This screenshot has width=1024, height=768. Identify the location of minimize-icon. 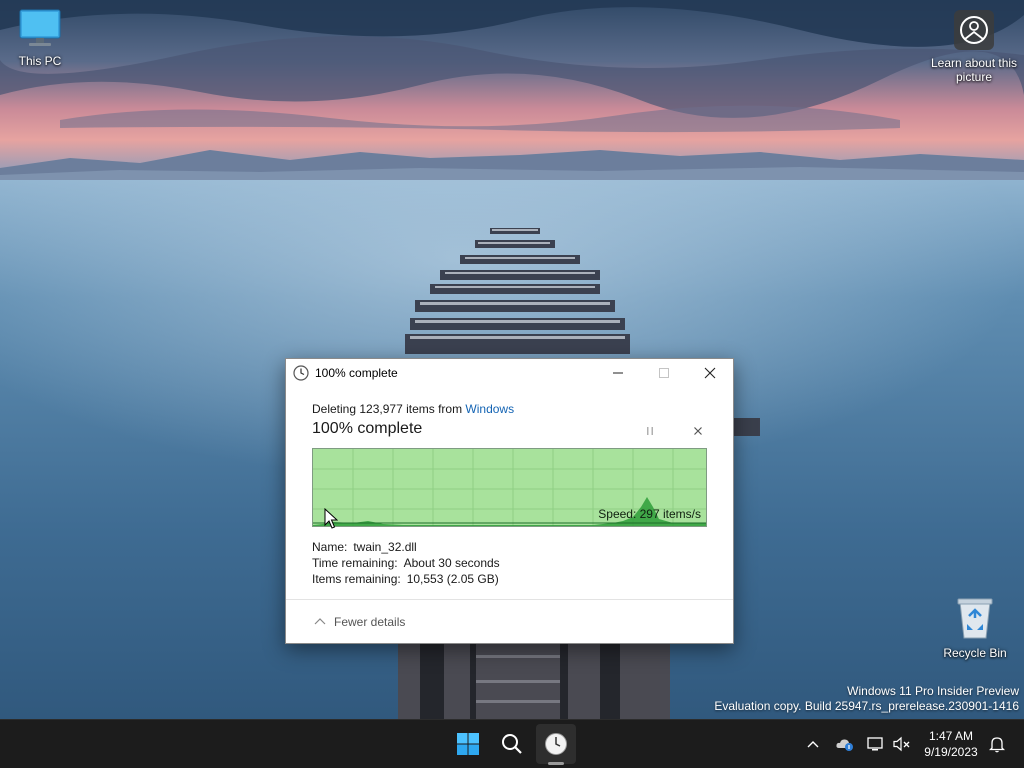
(618, 373).